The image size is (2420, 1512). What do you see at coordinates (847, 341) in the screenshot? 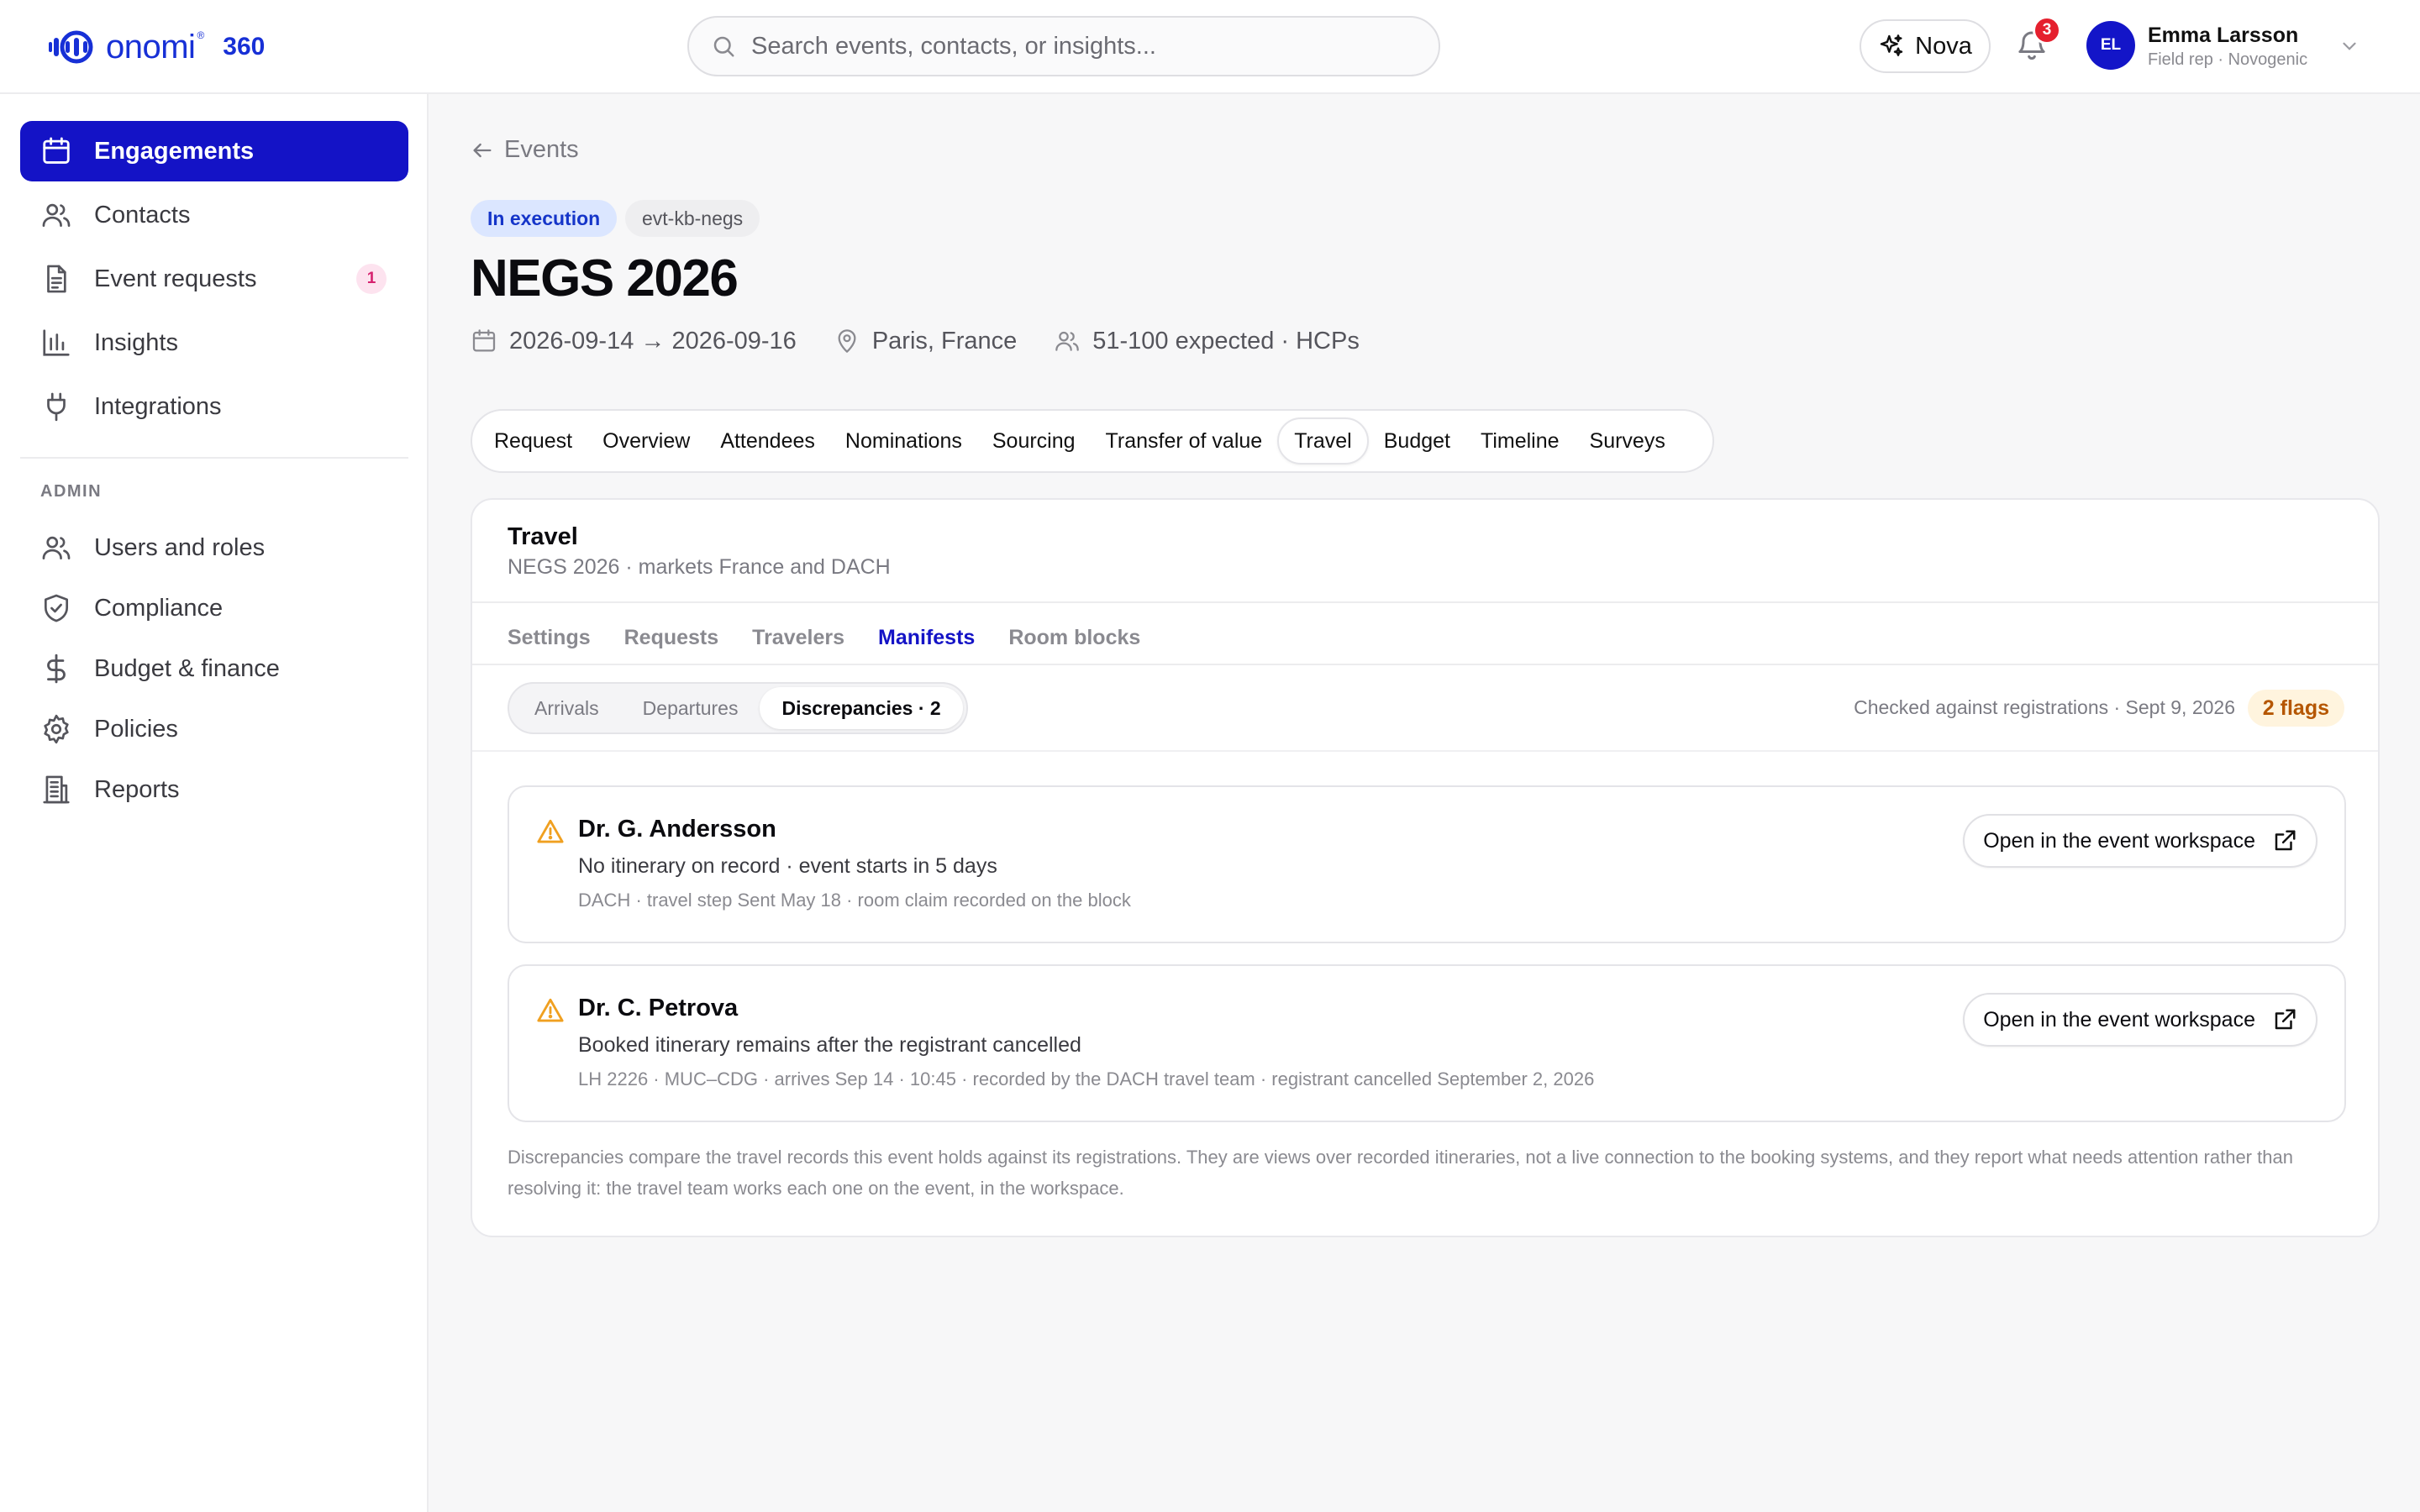
I see `map-pin-icon` at bounding box center [847, 341].